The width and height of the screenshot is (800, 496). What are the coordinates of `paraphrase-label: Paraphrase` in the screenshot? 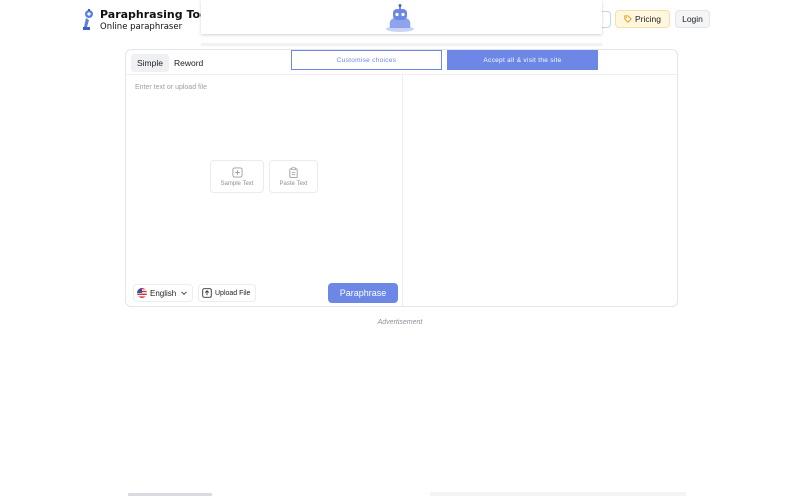 It's located at (363, 293).